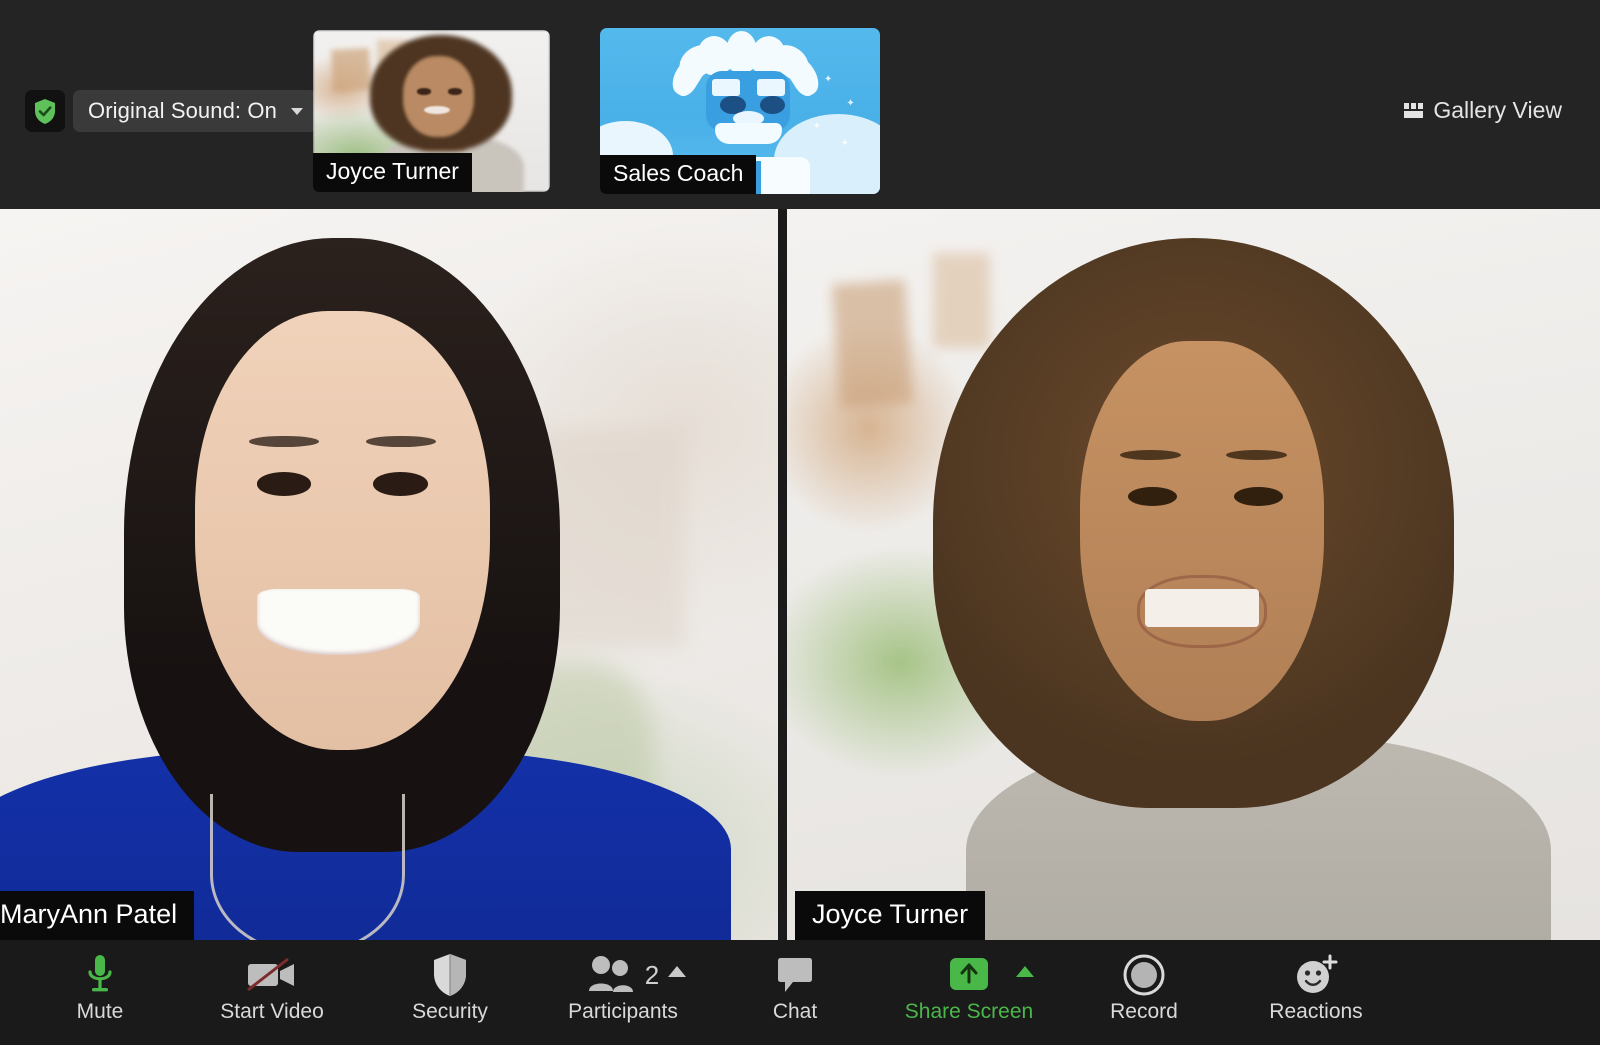  I want to click on share-screen-button: Share Screen, so click(969, 992).